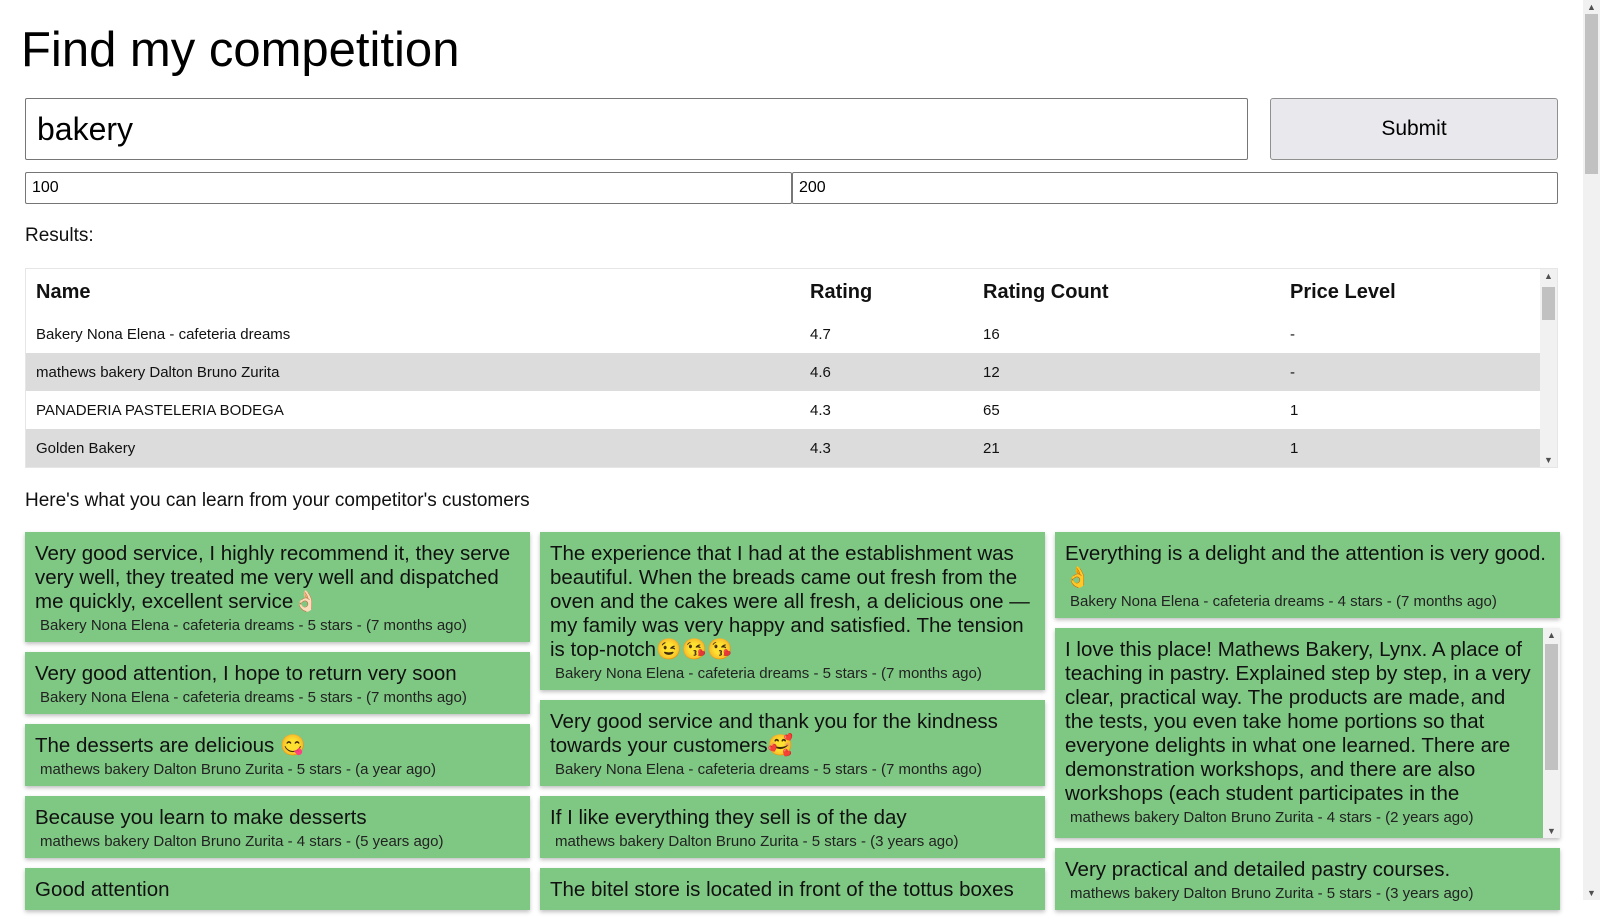  Describe the element at coordinates (163, 334) in the screenshot. I see `cell-name: Bakery Nona Elena - cafeteria dreams` at that location.